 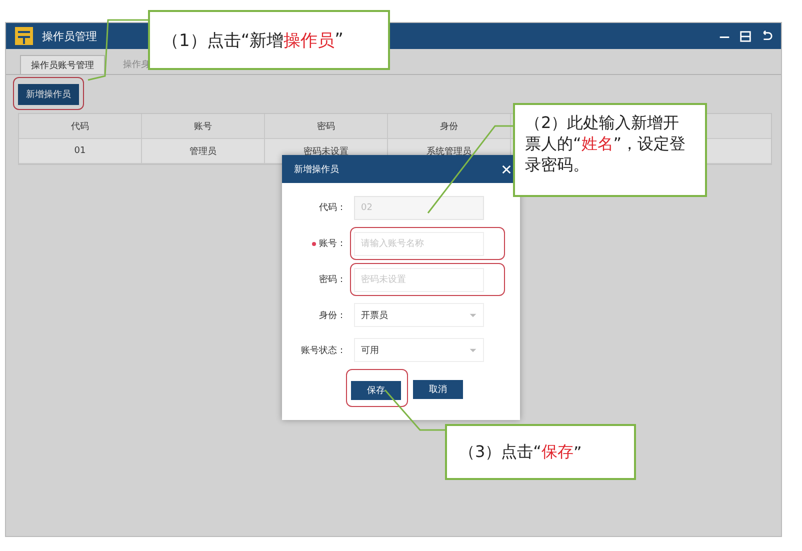 I want to click on column-header: 密码, so click(x=326, y=126).